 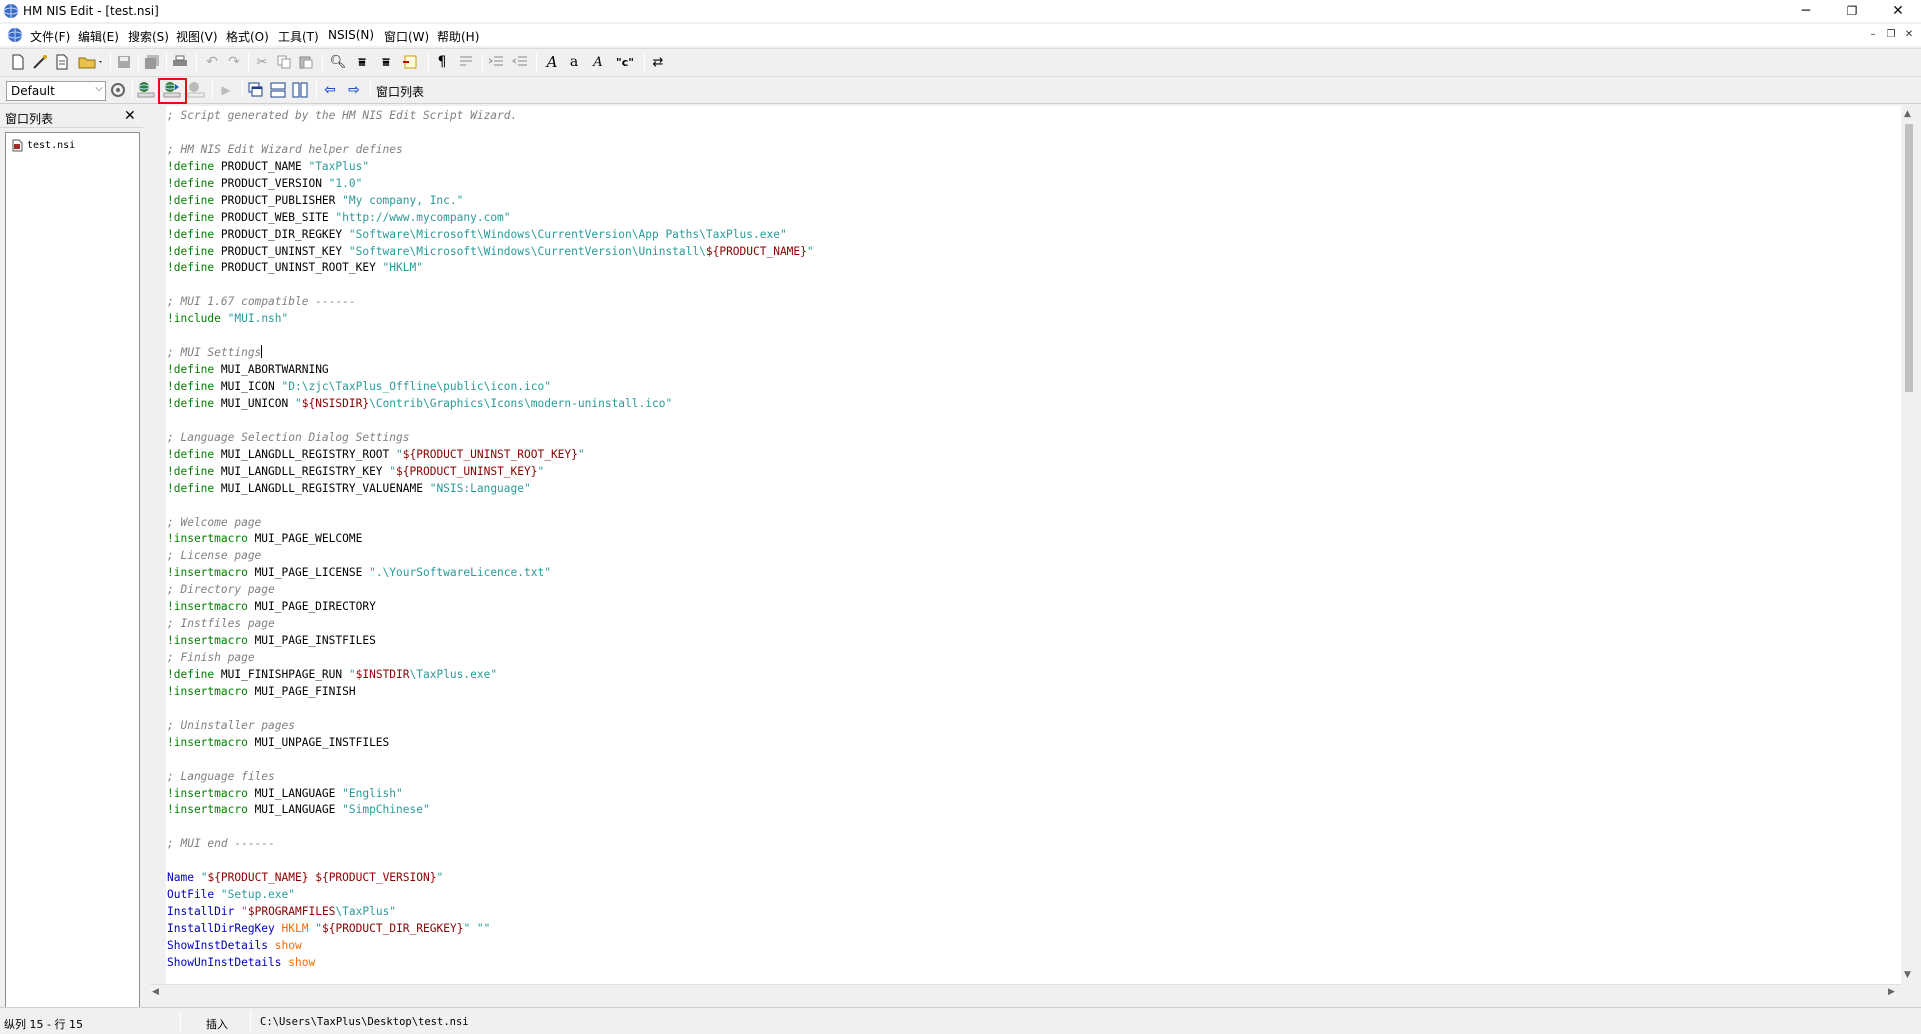 I want to click on test-installer-icon, so click(x=196, y=90).